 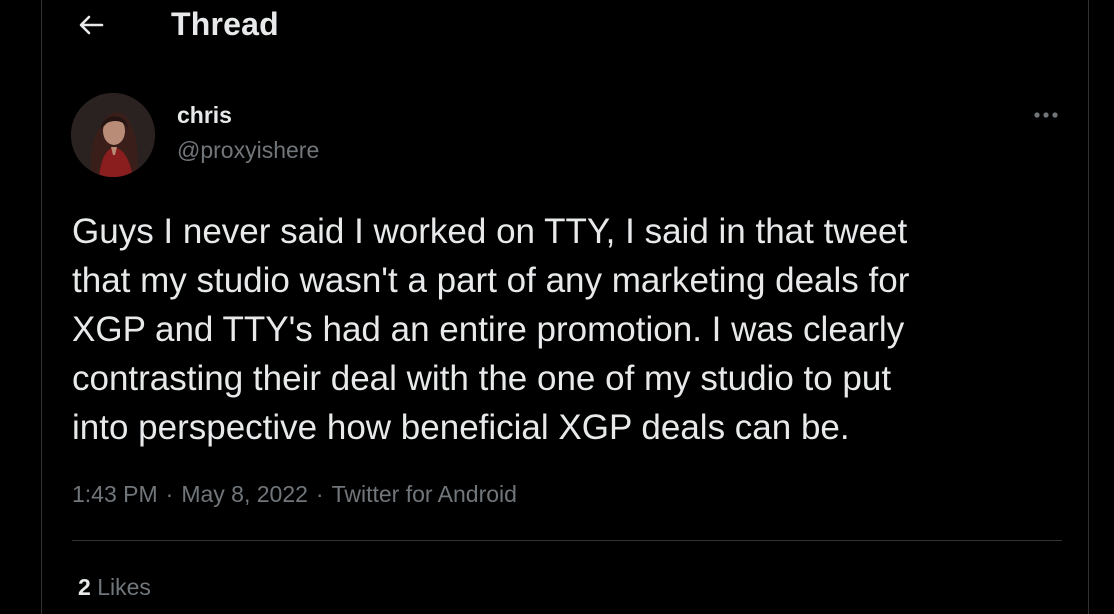 What do you see at coordinates (225, 24) in the screenshot?
I see `page-title: Thread` at bounding box center [225, 24].